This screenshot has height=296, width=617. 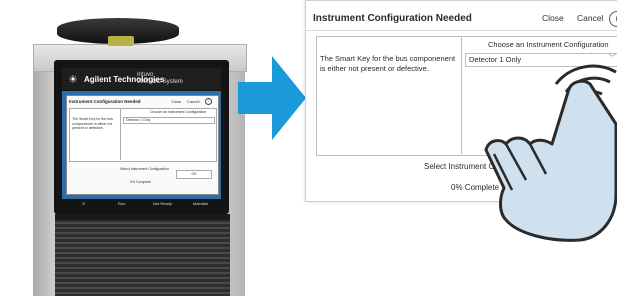 What do you see at coordinates (160, 82) in the screenshot?
I see `model-line-2: 9000 GC System` at bounding box center [160, 82].